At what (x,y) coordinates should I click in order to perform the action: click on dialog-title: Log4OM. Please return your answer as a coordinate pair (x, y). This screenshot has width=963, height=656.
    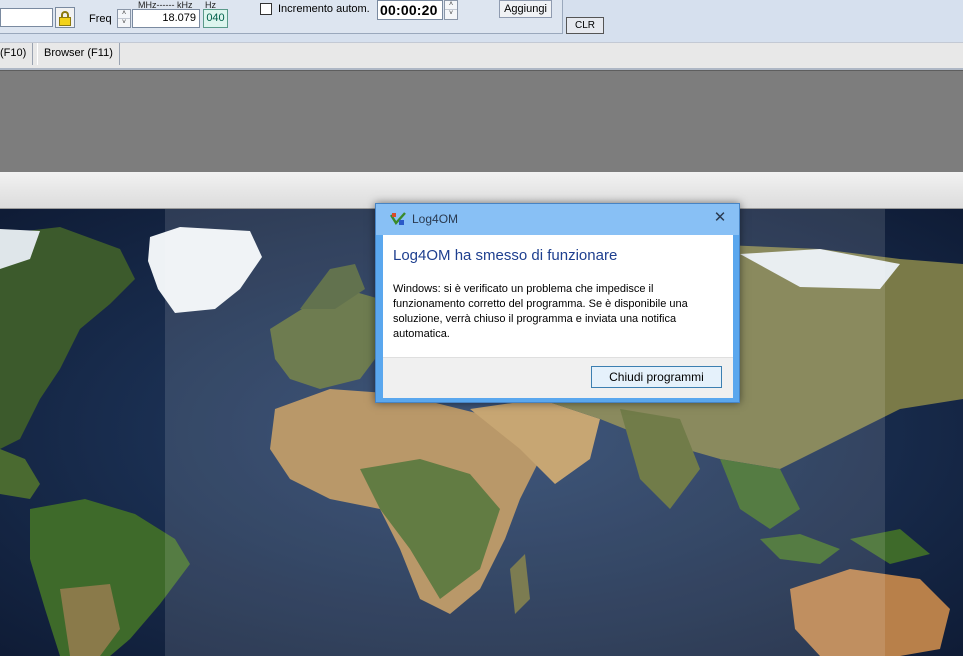
    Looking at the image, I should click on (435, 219).